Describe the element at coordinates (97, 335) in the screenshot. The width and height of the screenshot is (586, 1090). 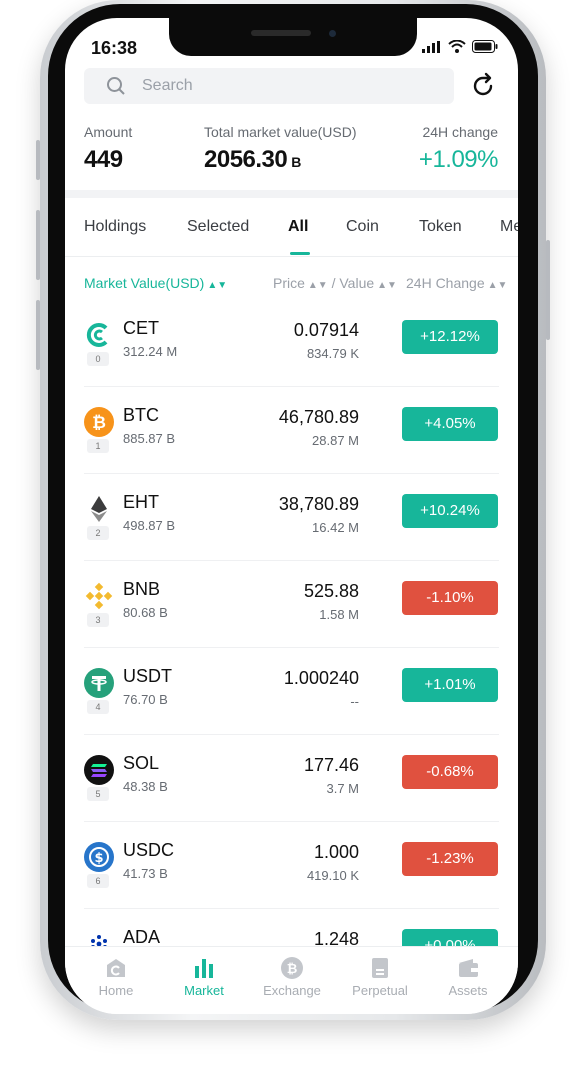
I see `cet-icon` at that location.